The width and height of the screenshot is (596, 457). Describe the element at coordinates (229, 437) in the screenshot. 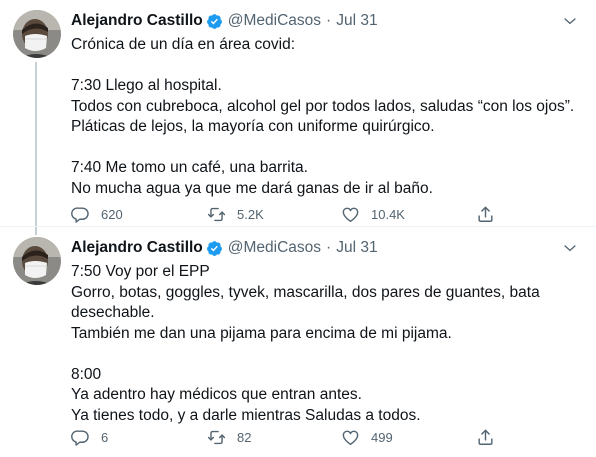

I see `retweet-button: 82` at that location.